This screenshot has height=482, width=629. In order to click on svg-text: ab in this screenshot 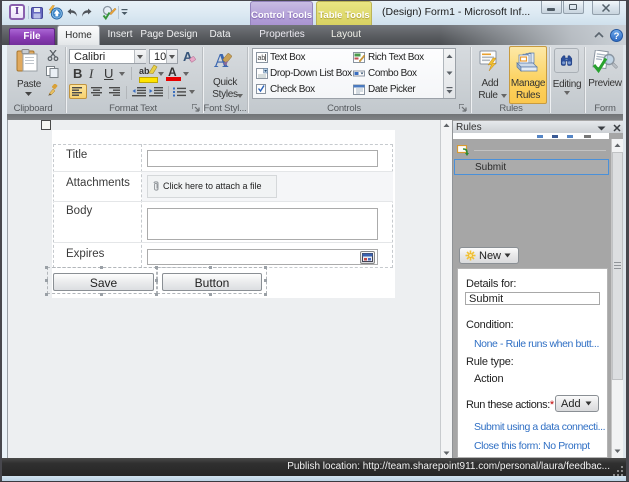, I will do `click(262, 58)`.